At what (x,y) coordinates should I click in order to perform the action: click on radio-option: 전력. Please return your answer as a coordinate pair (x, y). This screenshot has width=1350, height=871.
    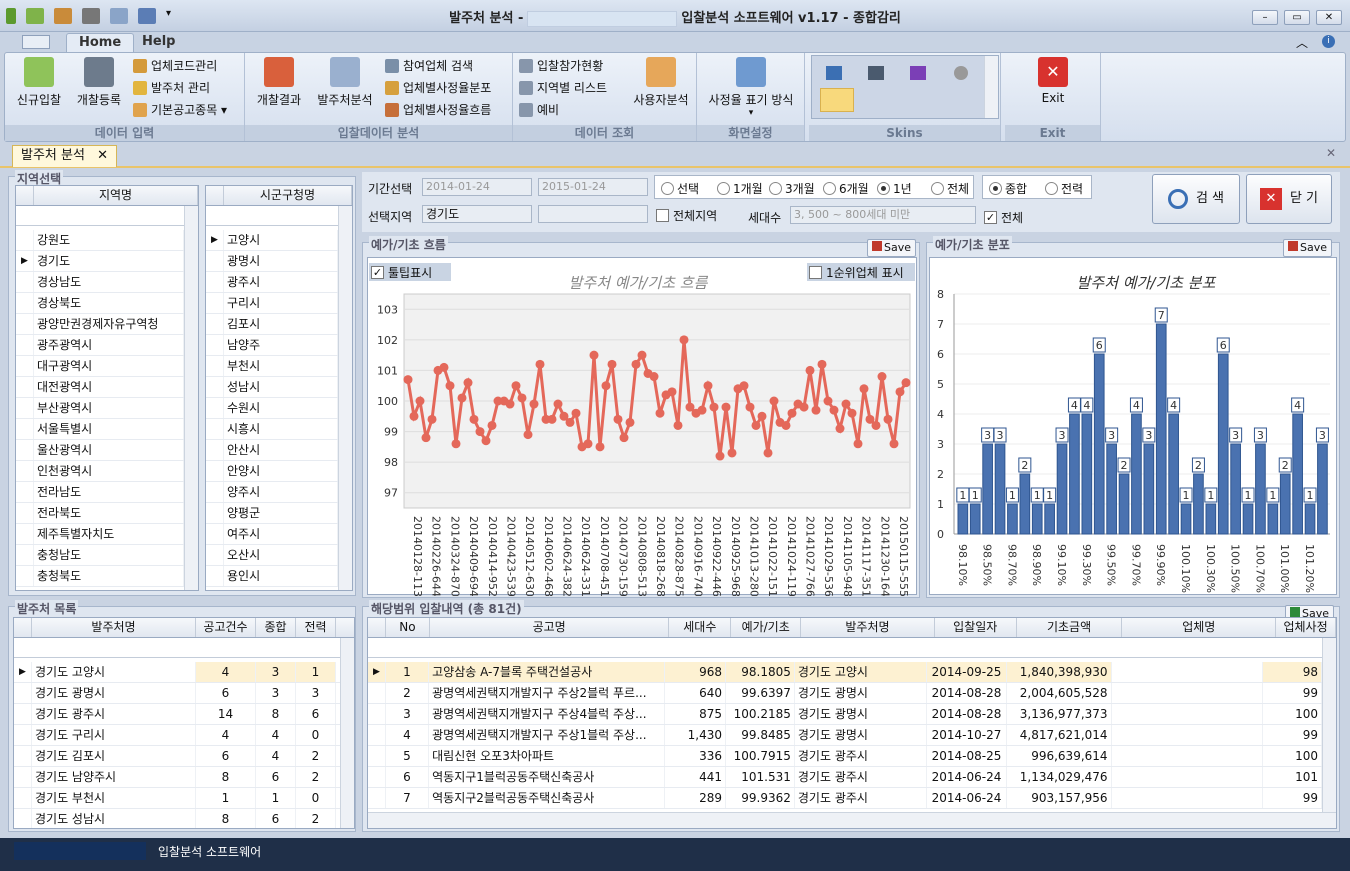
    Looking at the image, I should click on (1064, 188).